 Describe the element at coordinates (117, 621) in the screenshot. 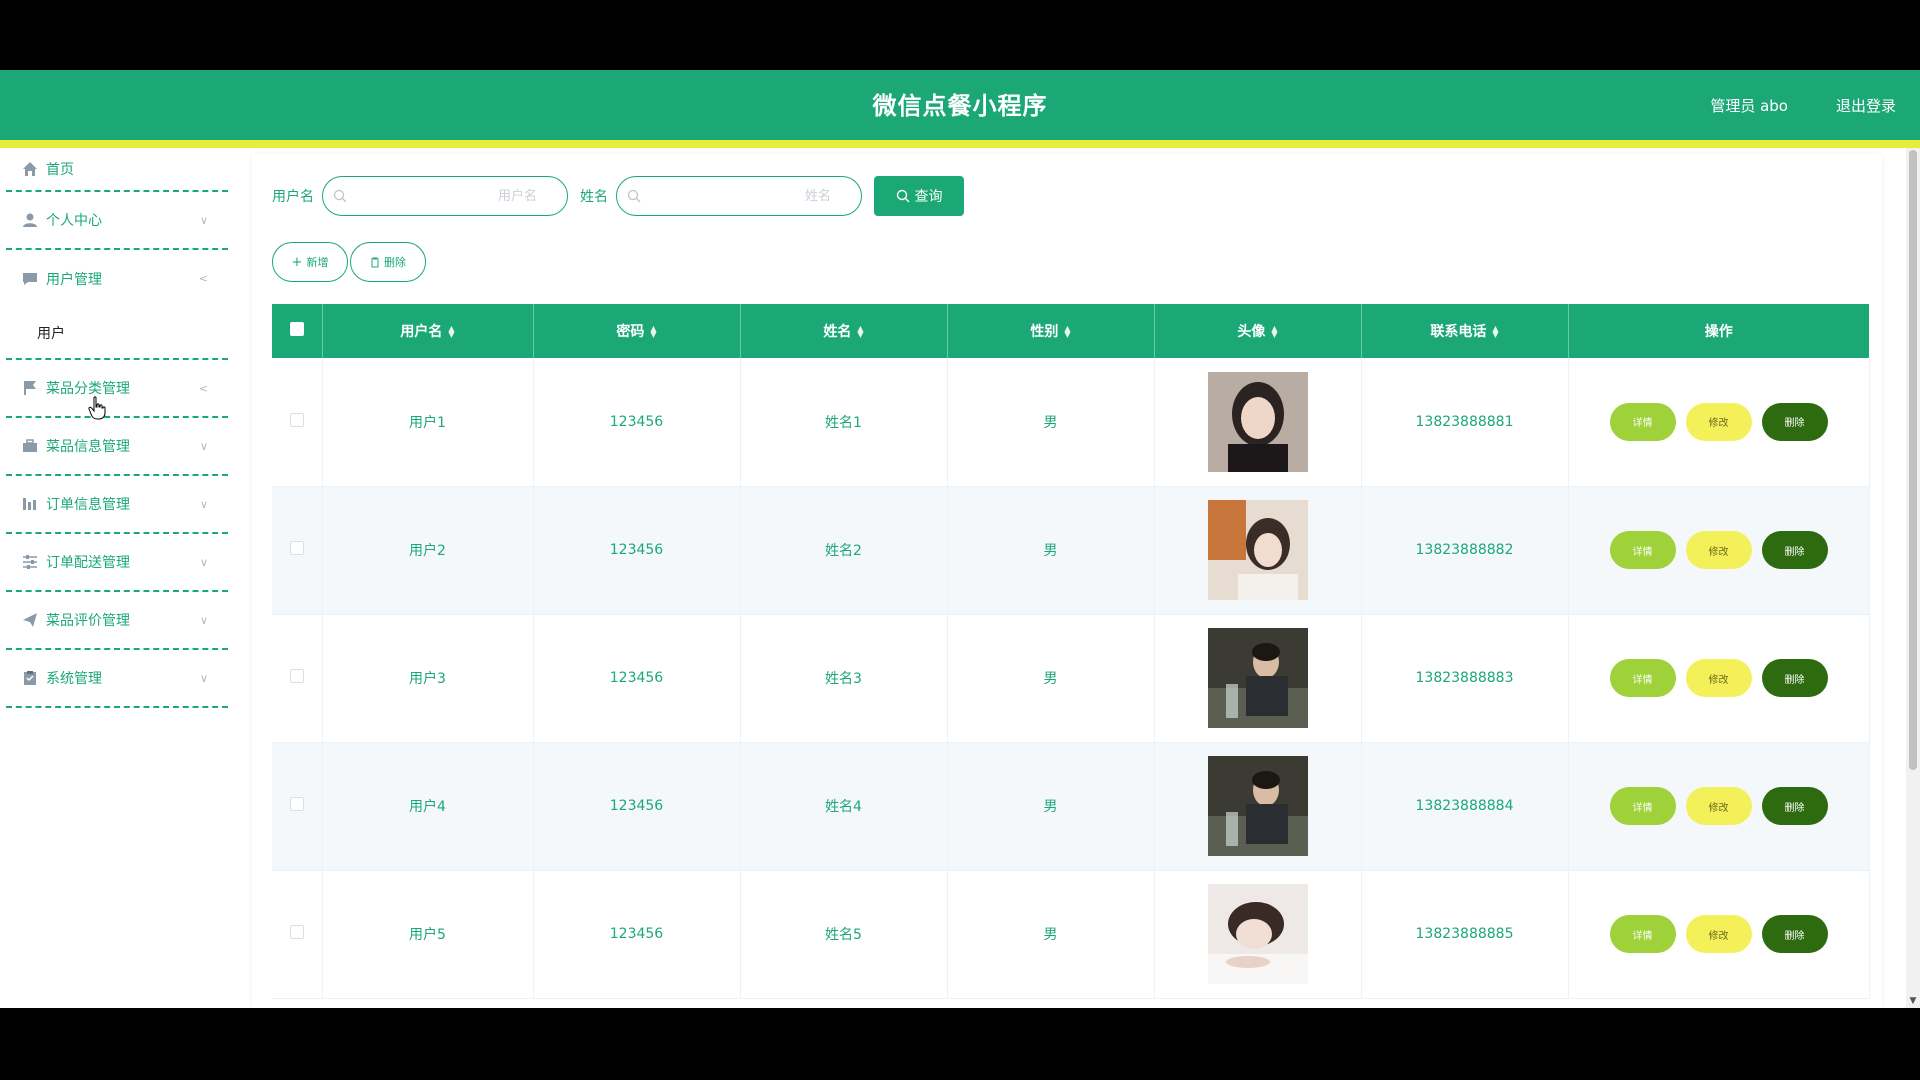

I see `sidebar-item-dish-review: 菜品评价管理 ∨` at that location.